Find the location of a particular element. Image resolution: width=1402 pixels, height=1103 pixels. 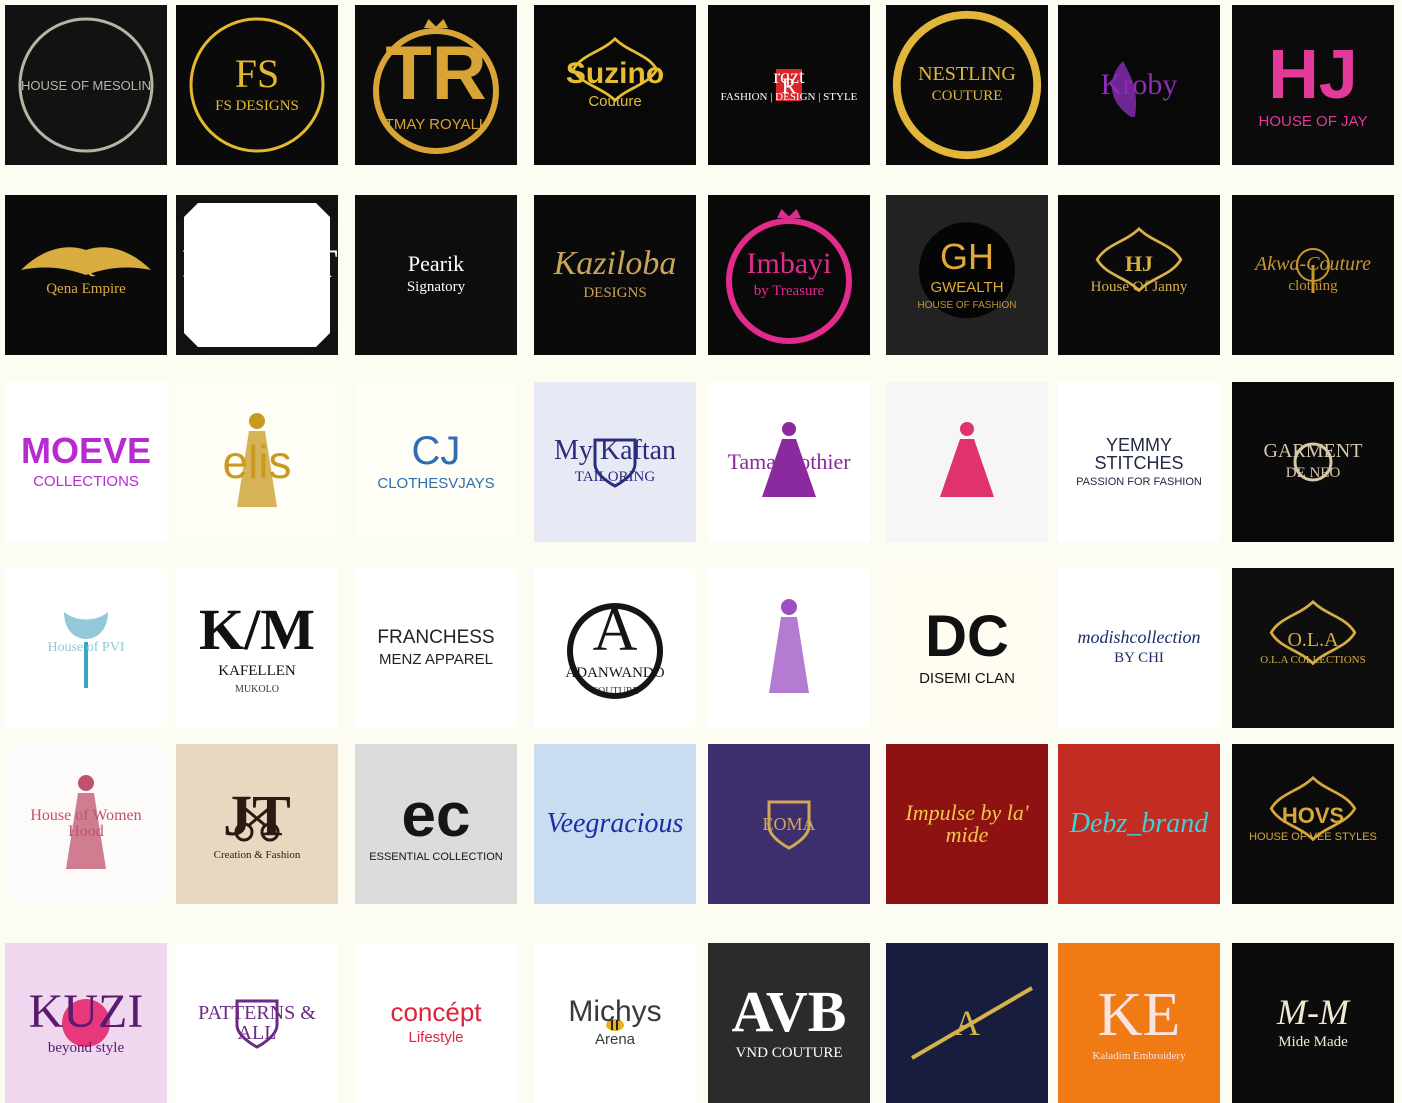

logo-kaladim-embroidery: KE Kaladim Embroidery is located at coordinates (1139, 1023).